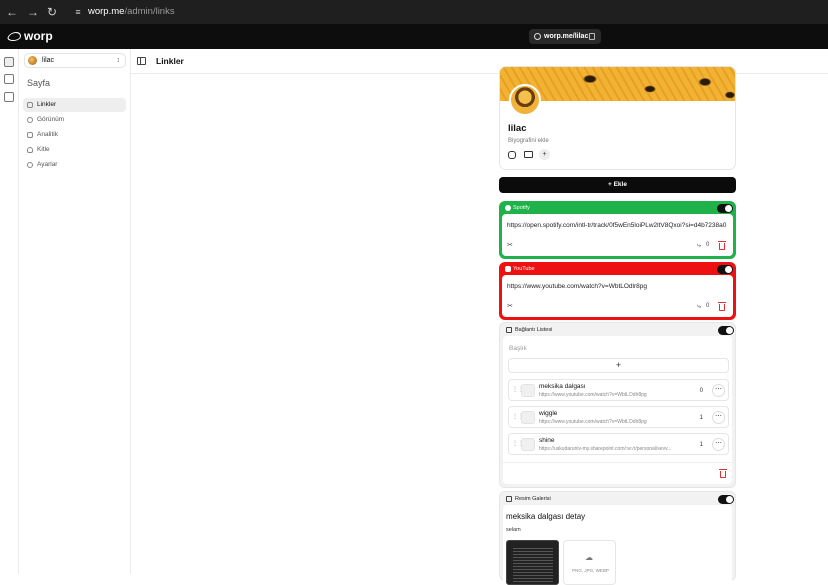 The image size is (828, 585). I want to click on youtube-icon, so click(508, 269).